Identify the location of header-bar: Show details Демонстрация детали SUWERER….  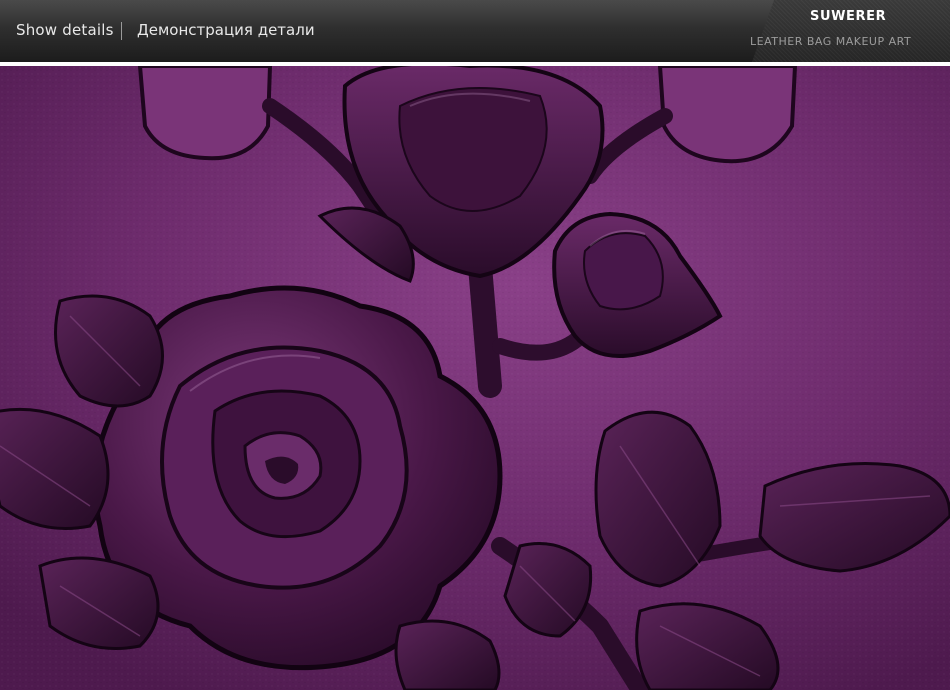
(475, 31).